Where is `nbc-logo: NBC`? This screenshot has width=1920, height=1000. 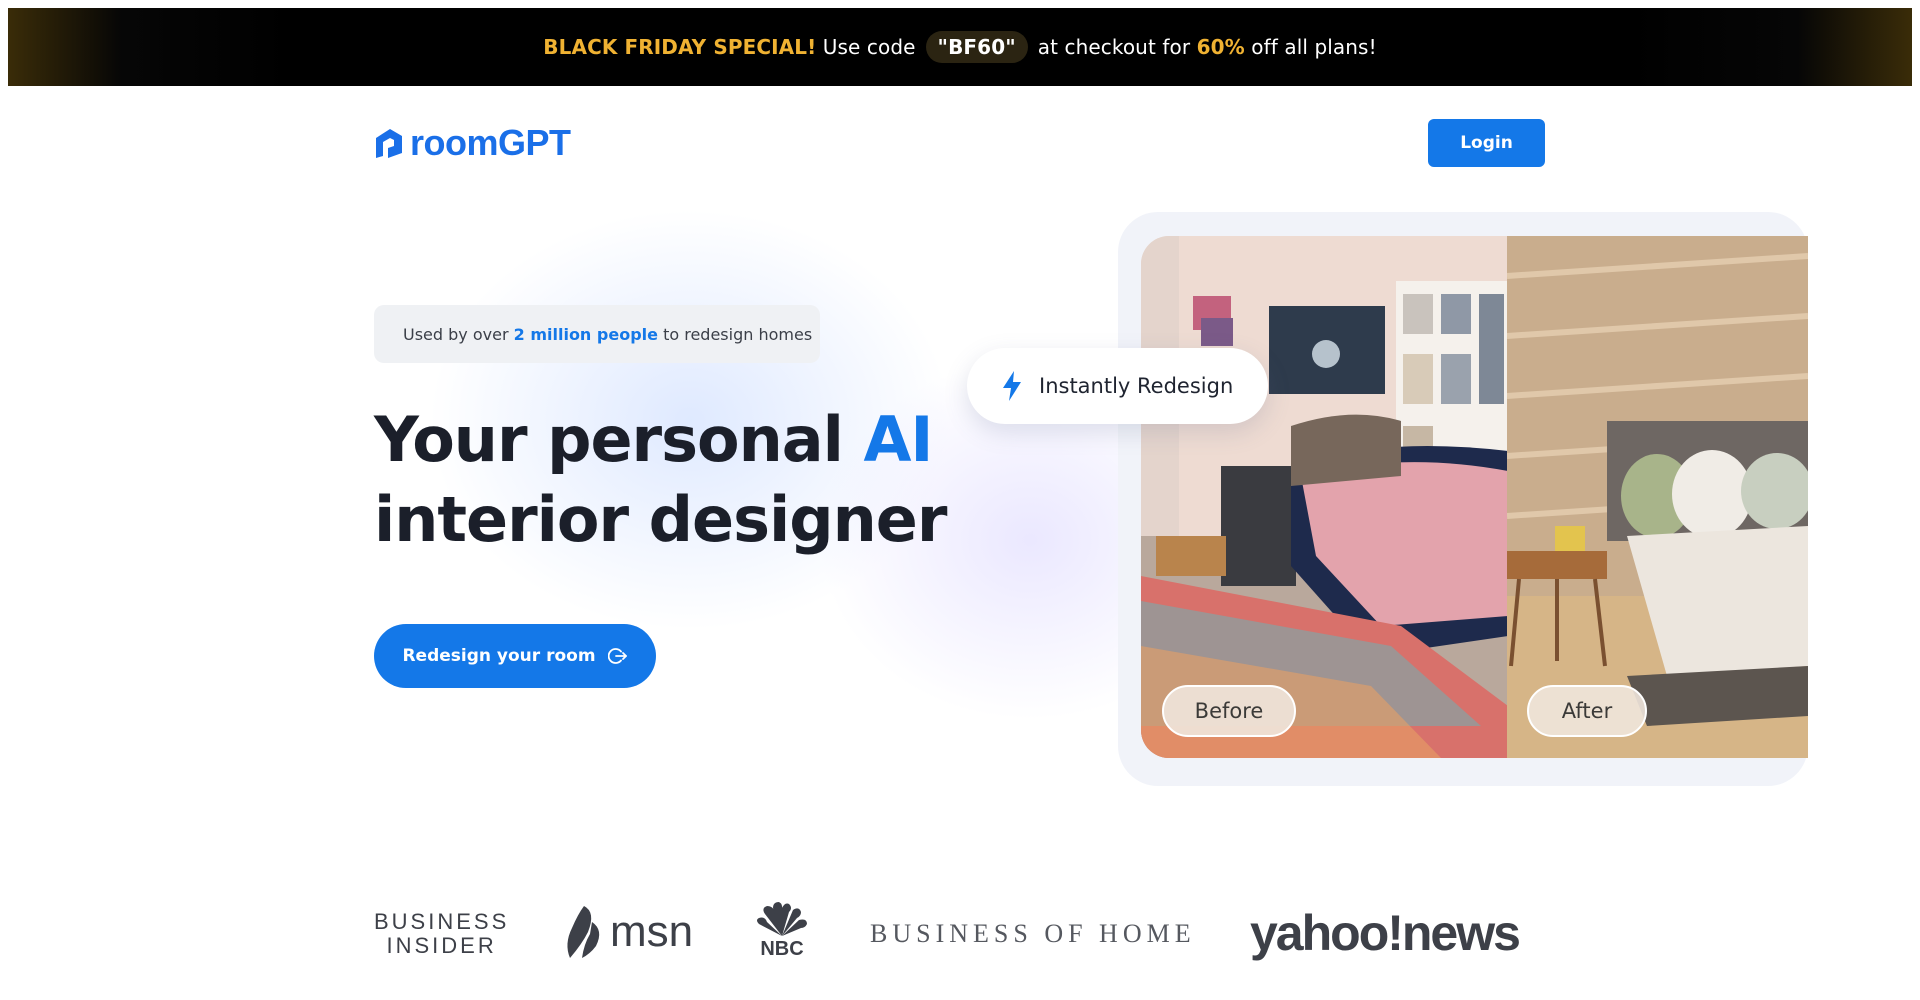 nbc-logo: NBC is located at coordinates (782, 931).